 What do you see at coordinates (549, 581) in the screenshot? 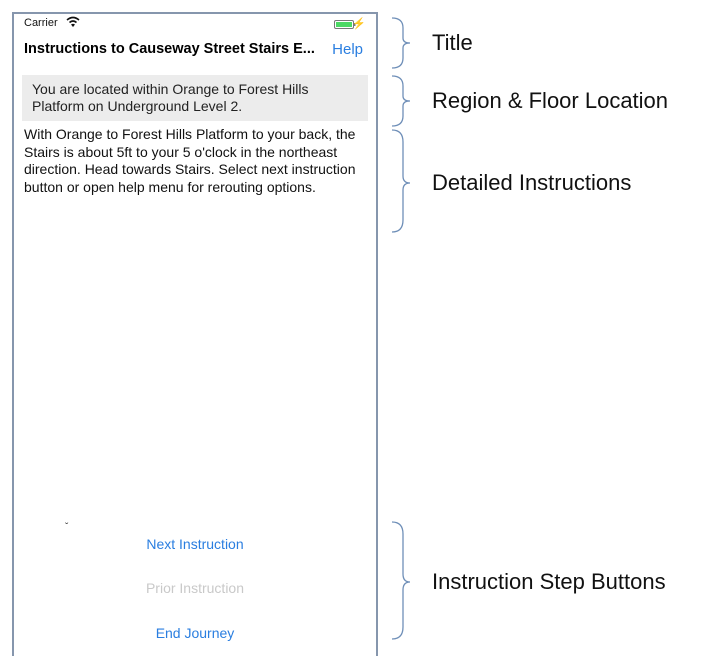
I see `annotation-steps: Instruction Step Buttons` at bounding box center [549, 581].